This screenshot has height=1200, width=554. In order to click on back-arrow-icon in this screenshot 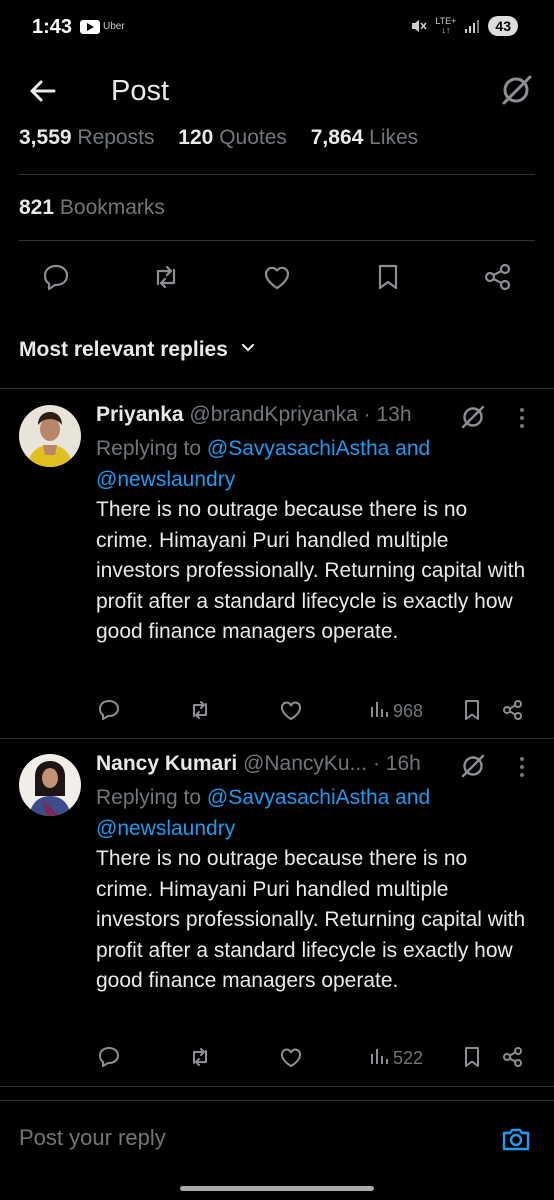, I will do `click(43, 91)`.